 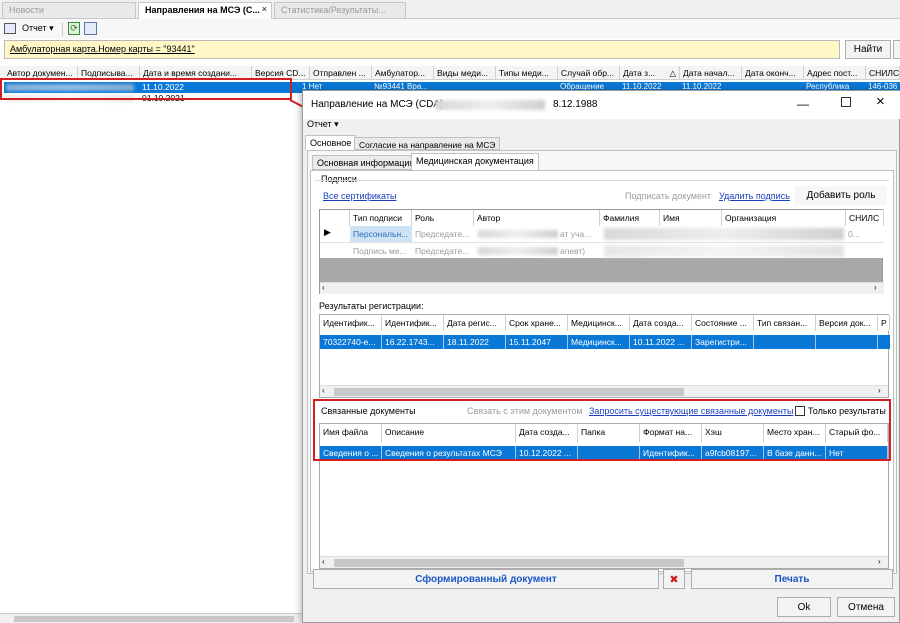 What do you see at coordinates (602, 288) in the screenshot?
I see `signatures-hscroll: ‹ ›` at bounding box center [602, 288].